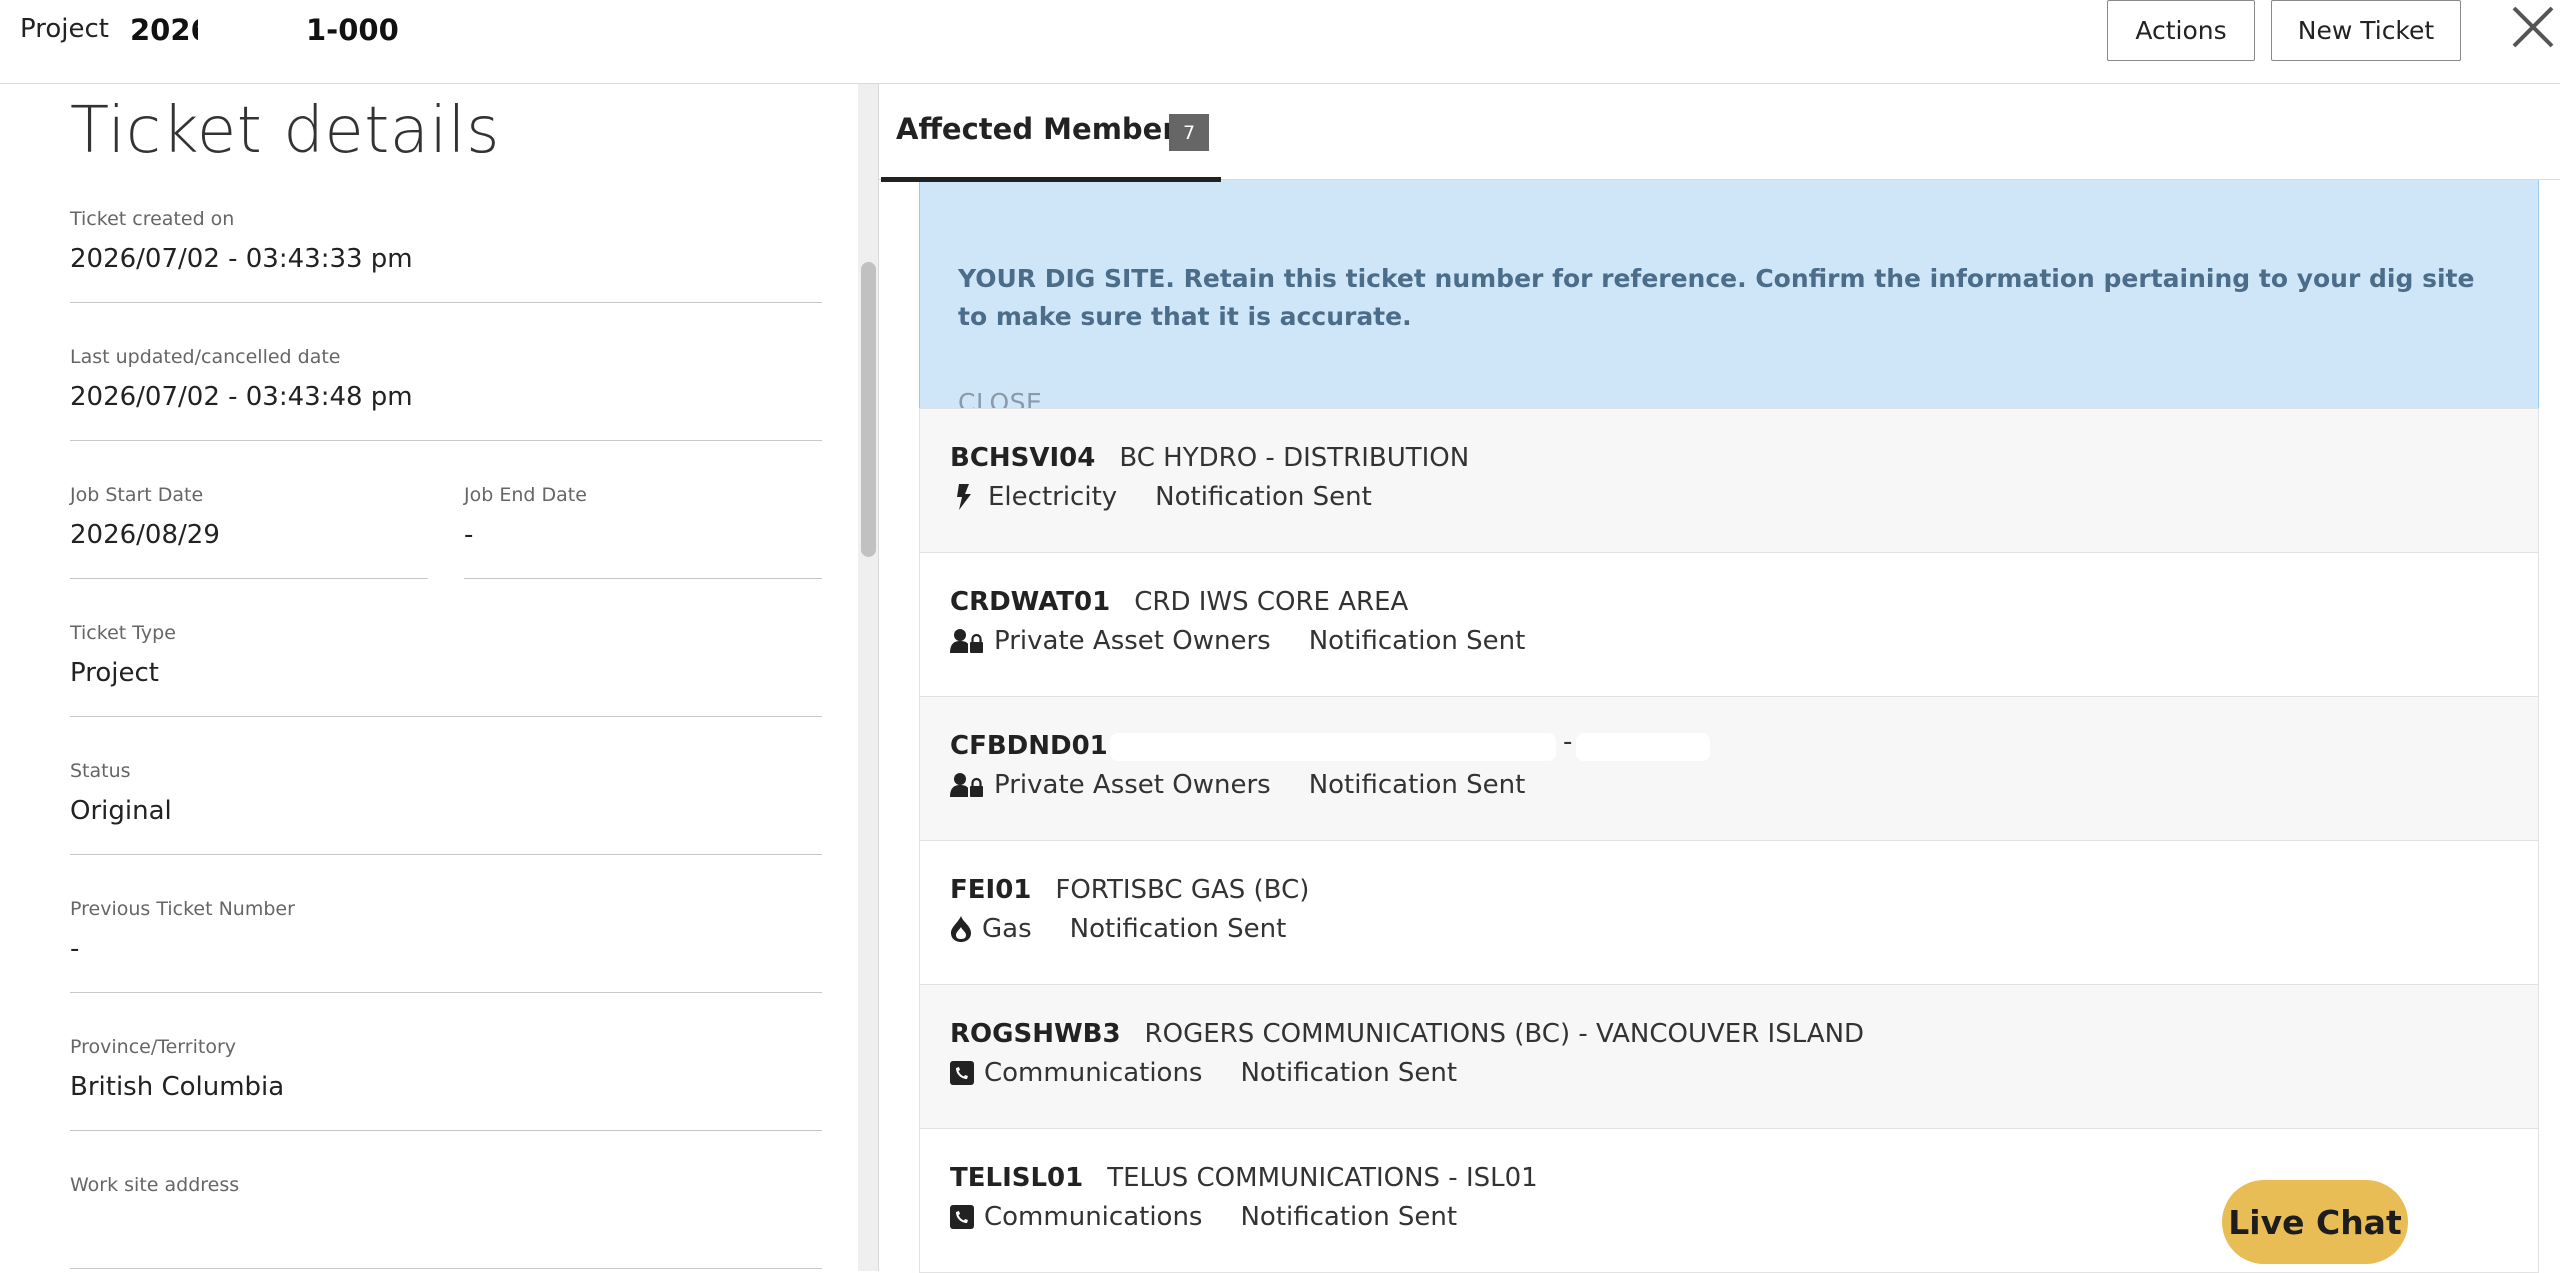  Describe the element at coordinates (2533, 28) in the screenshot. I see `close-icon` at that location.